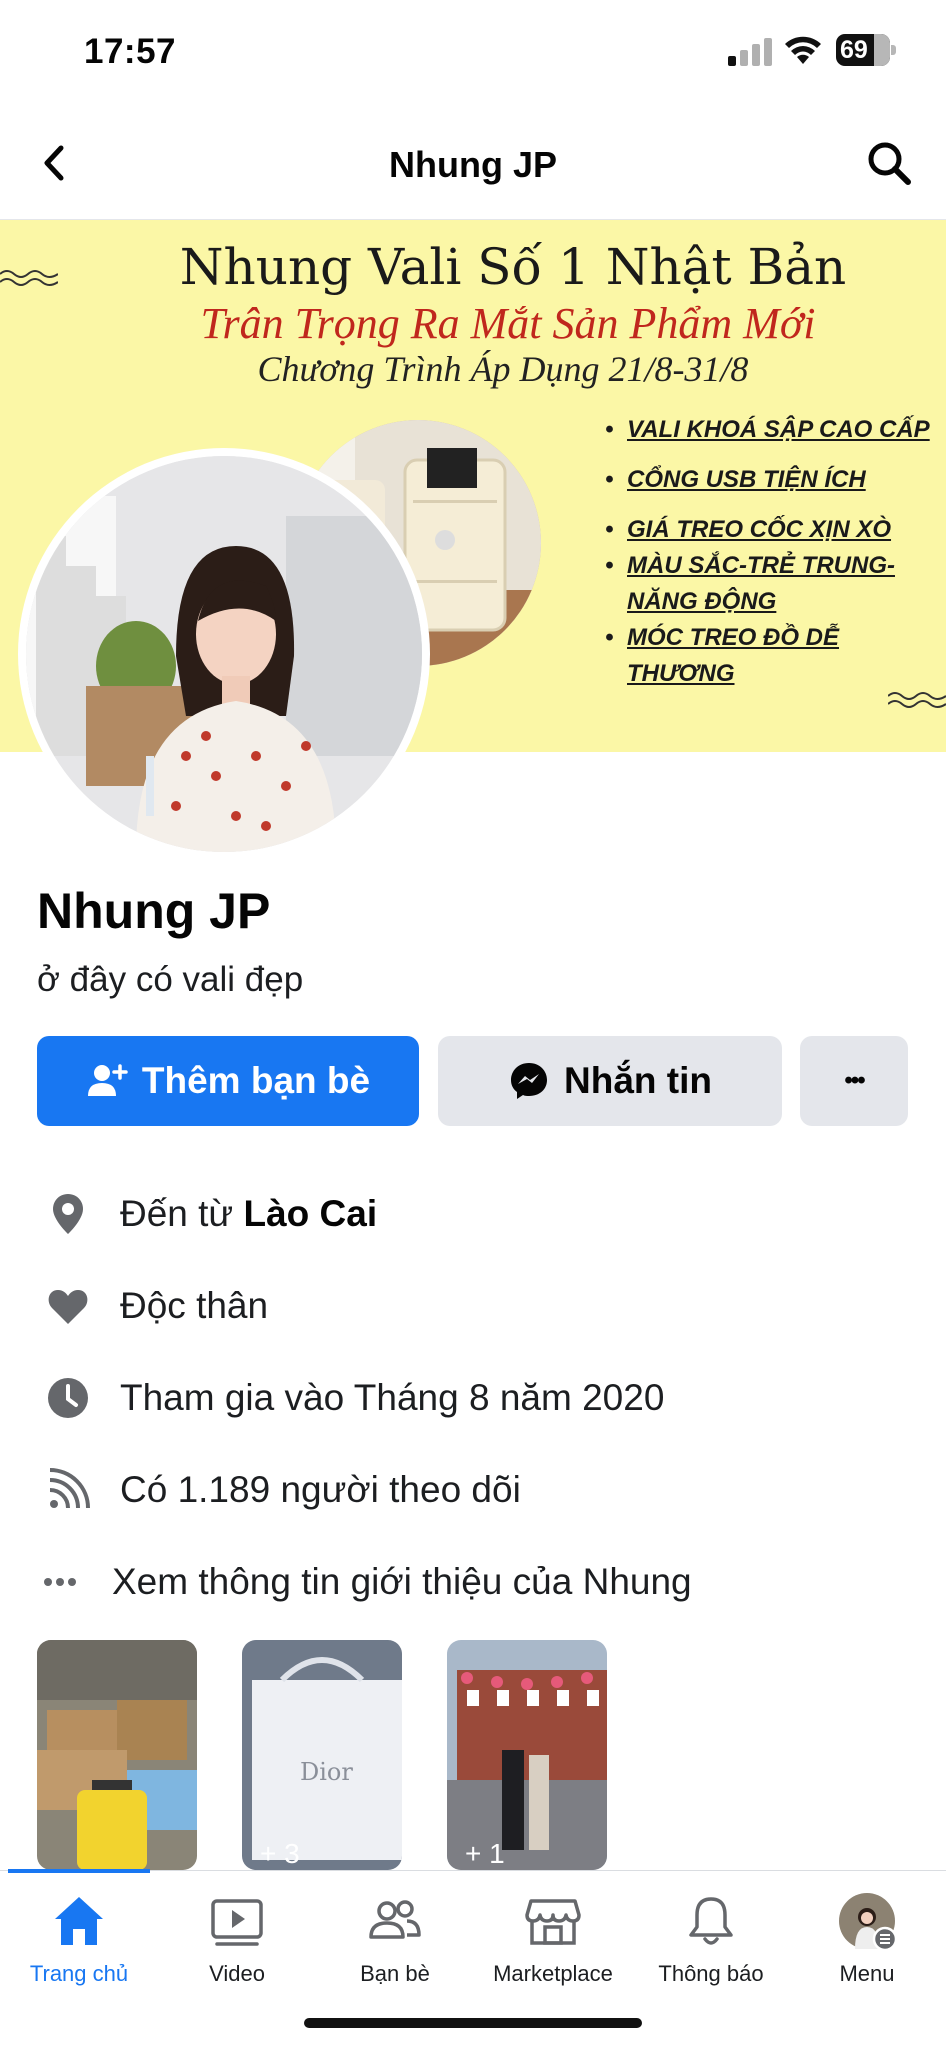  Describe the element at coordinates (182, 1213) in the screenshot. I see `hometown-prefix: Đến từ` at that location.